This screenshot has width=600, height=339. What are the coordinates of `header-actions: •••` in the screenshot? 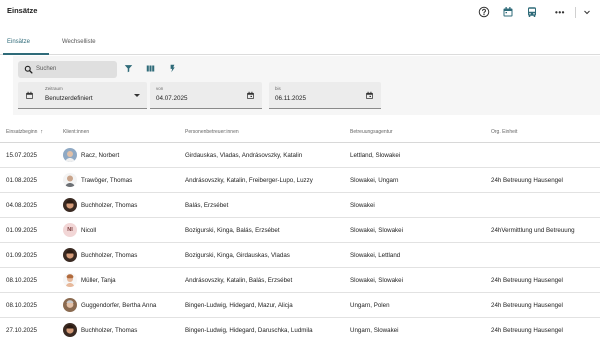 It's located at (530, 12).